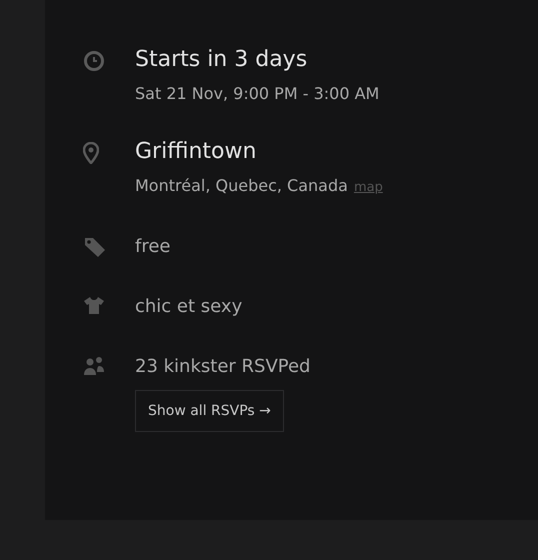  I want to click on detail-subtitle: Montréal, Quebec, Canada, so click(241, 185).